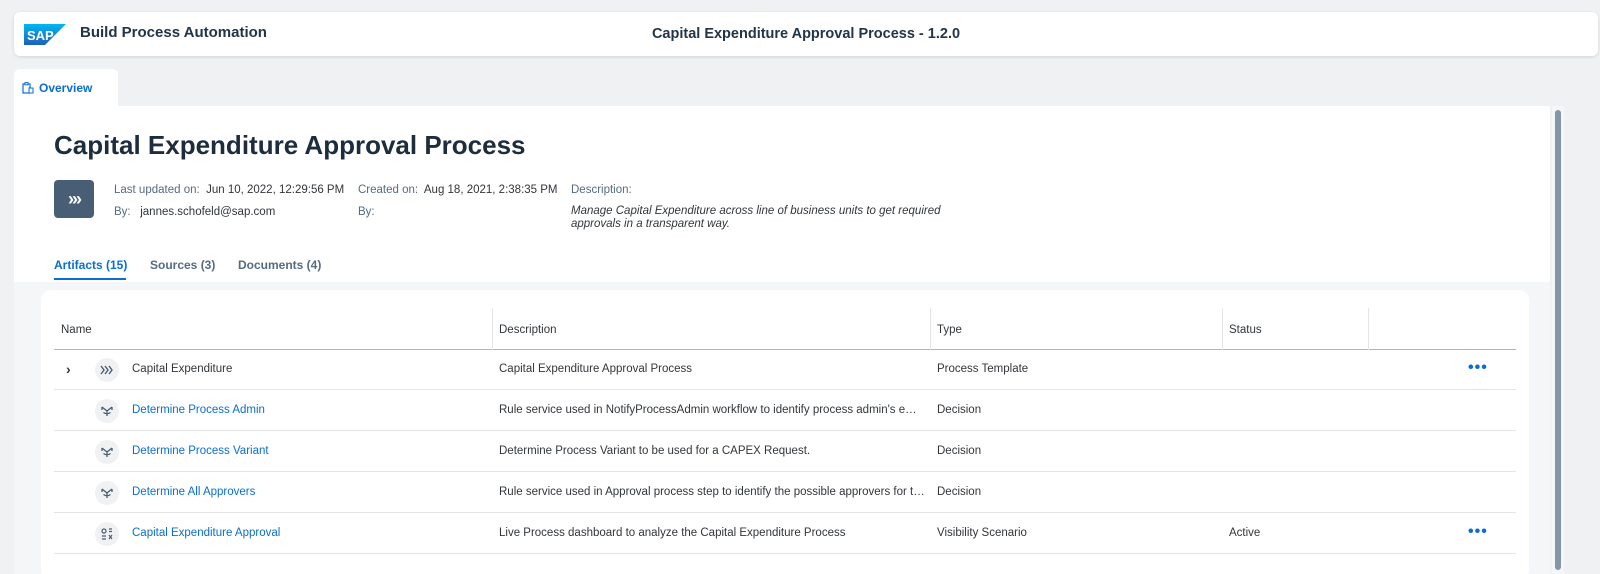  What do you see at coordinates (90, 279) in the screenshot?
I see `active-tab-indicator` at bounding box center [90, 279].